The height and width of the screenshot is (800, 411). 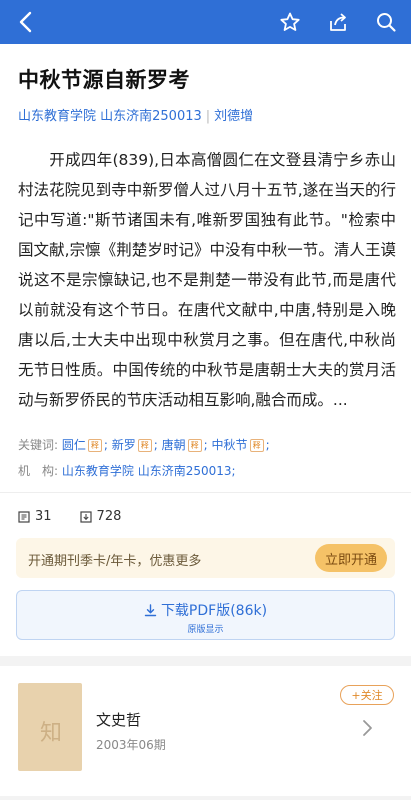 What do you see at coordinates (109, 516) in the screenshot?
I see `download-value: 728` at bounding box center [109, 516].